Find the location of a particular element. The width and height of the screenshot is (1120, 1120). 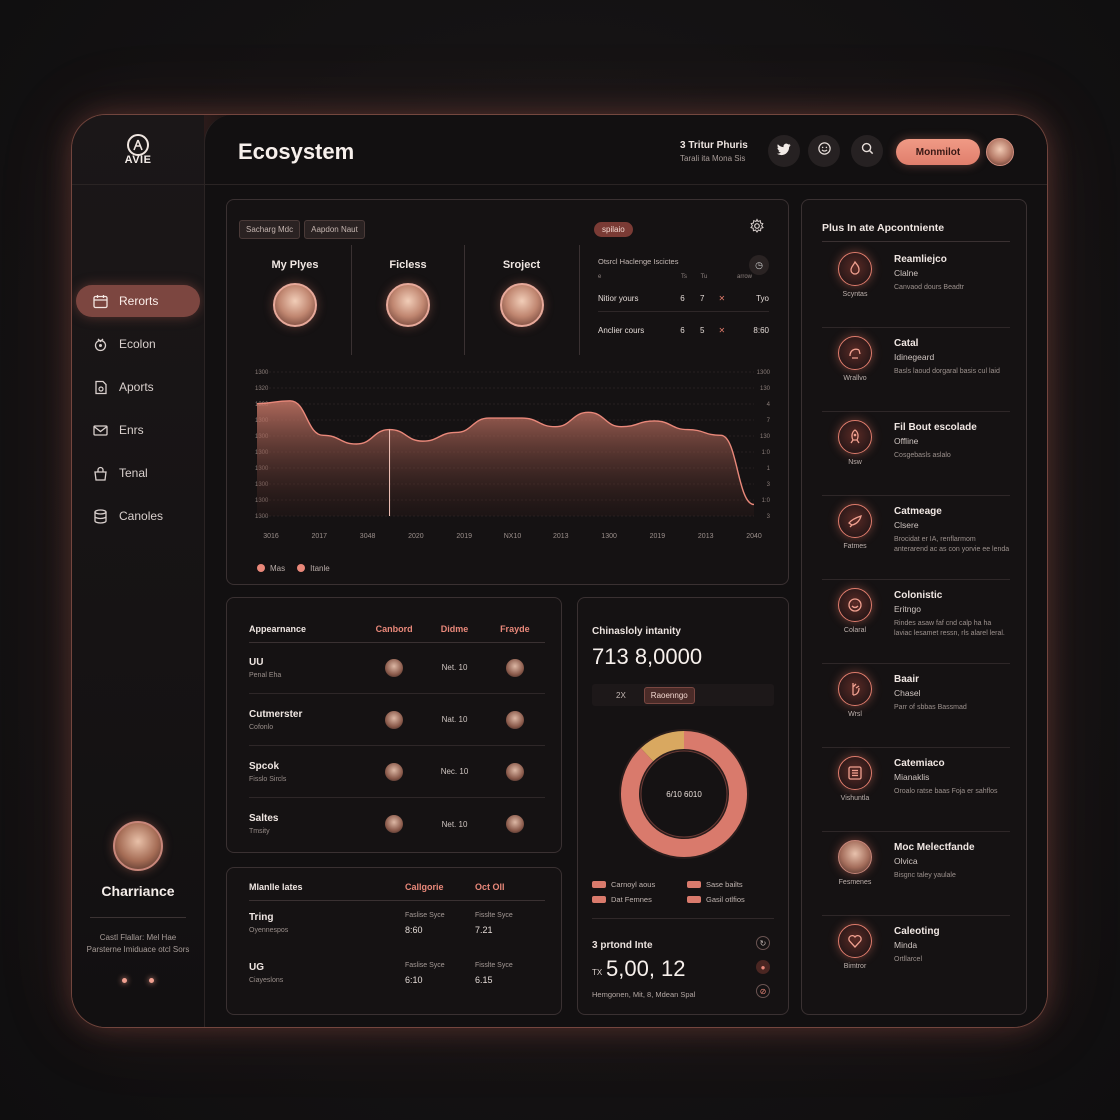

person-card: Ficless is located at coordinates (408, 300).